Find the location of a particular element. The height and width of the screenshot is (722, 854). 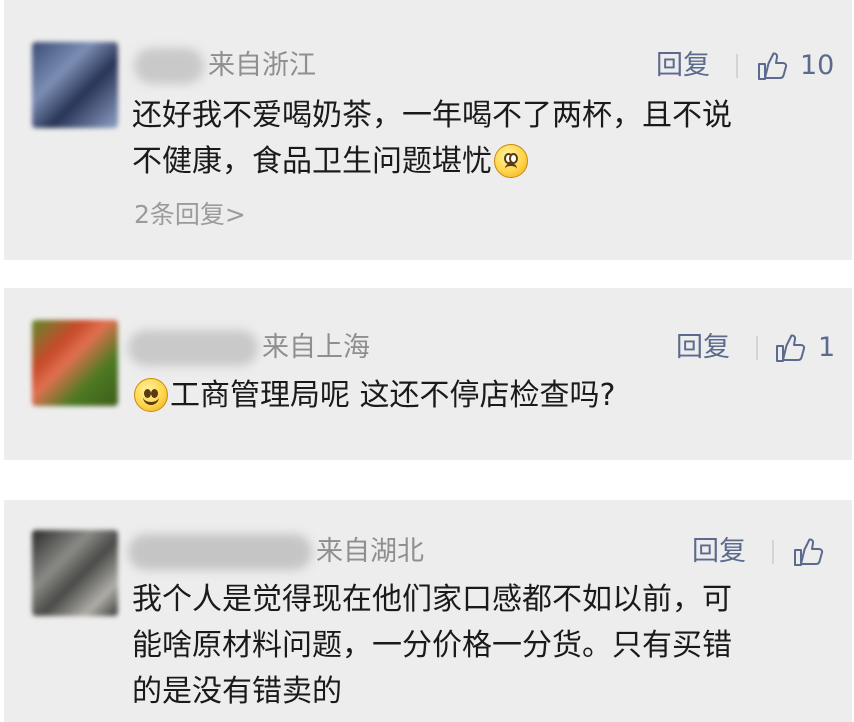

like-count: 10 is located at coordinates (817, 65).